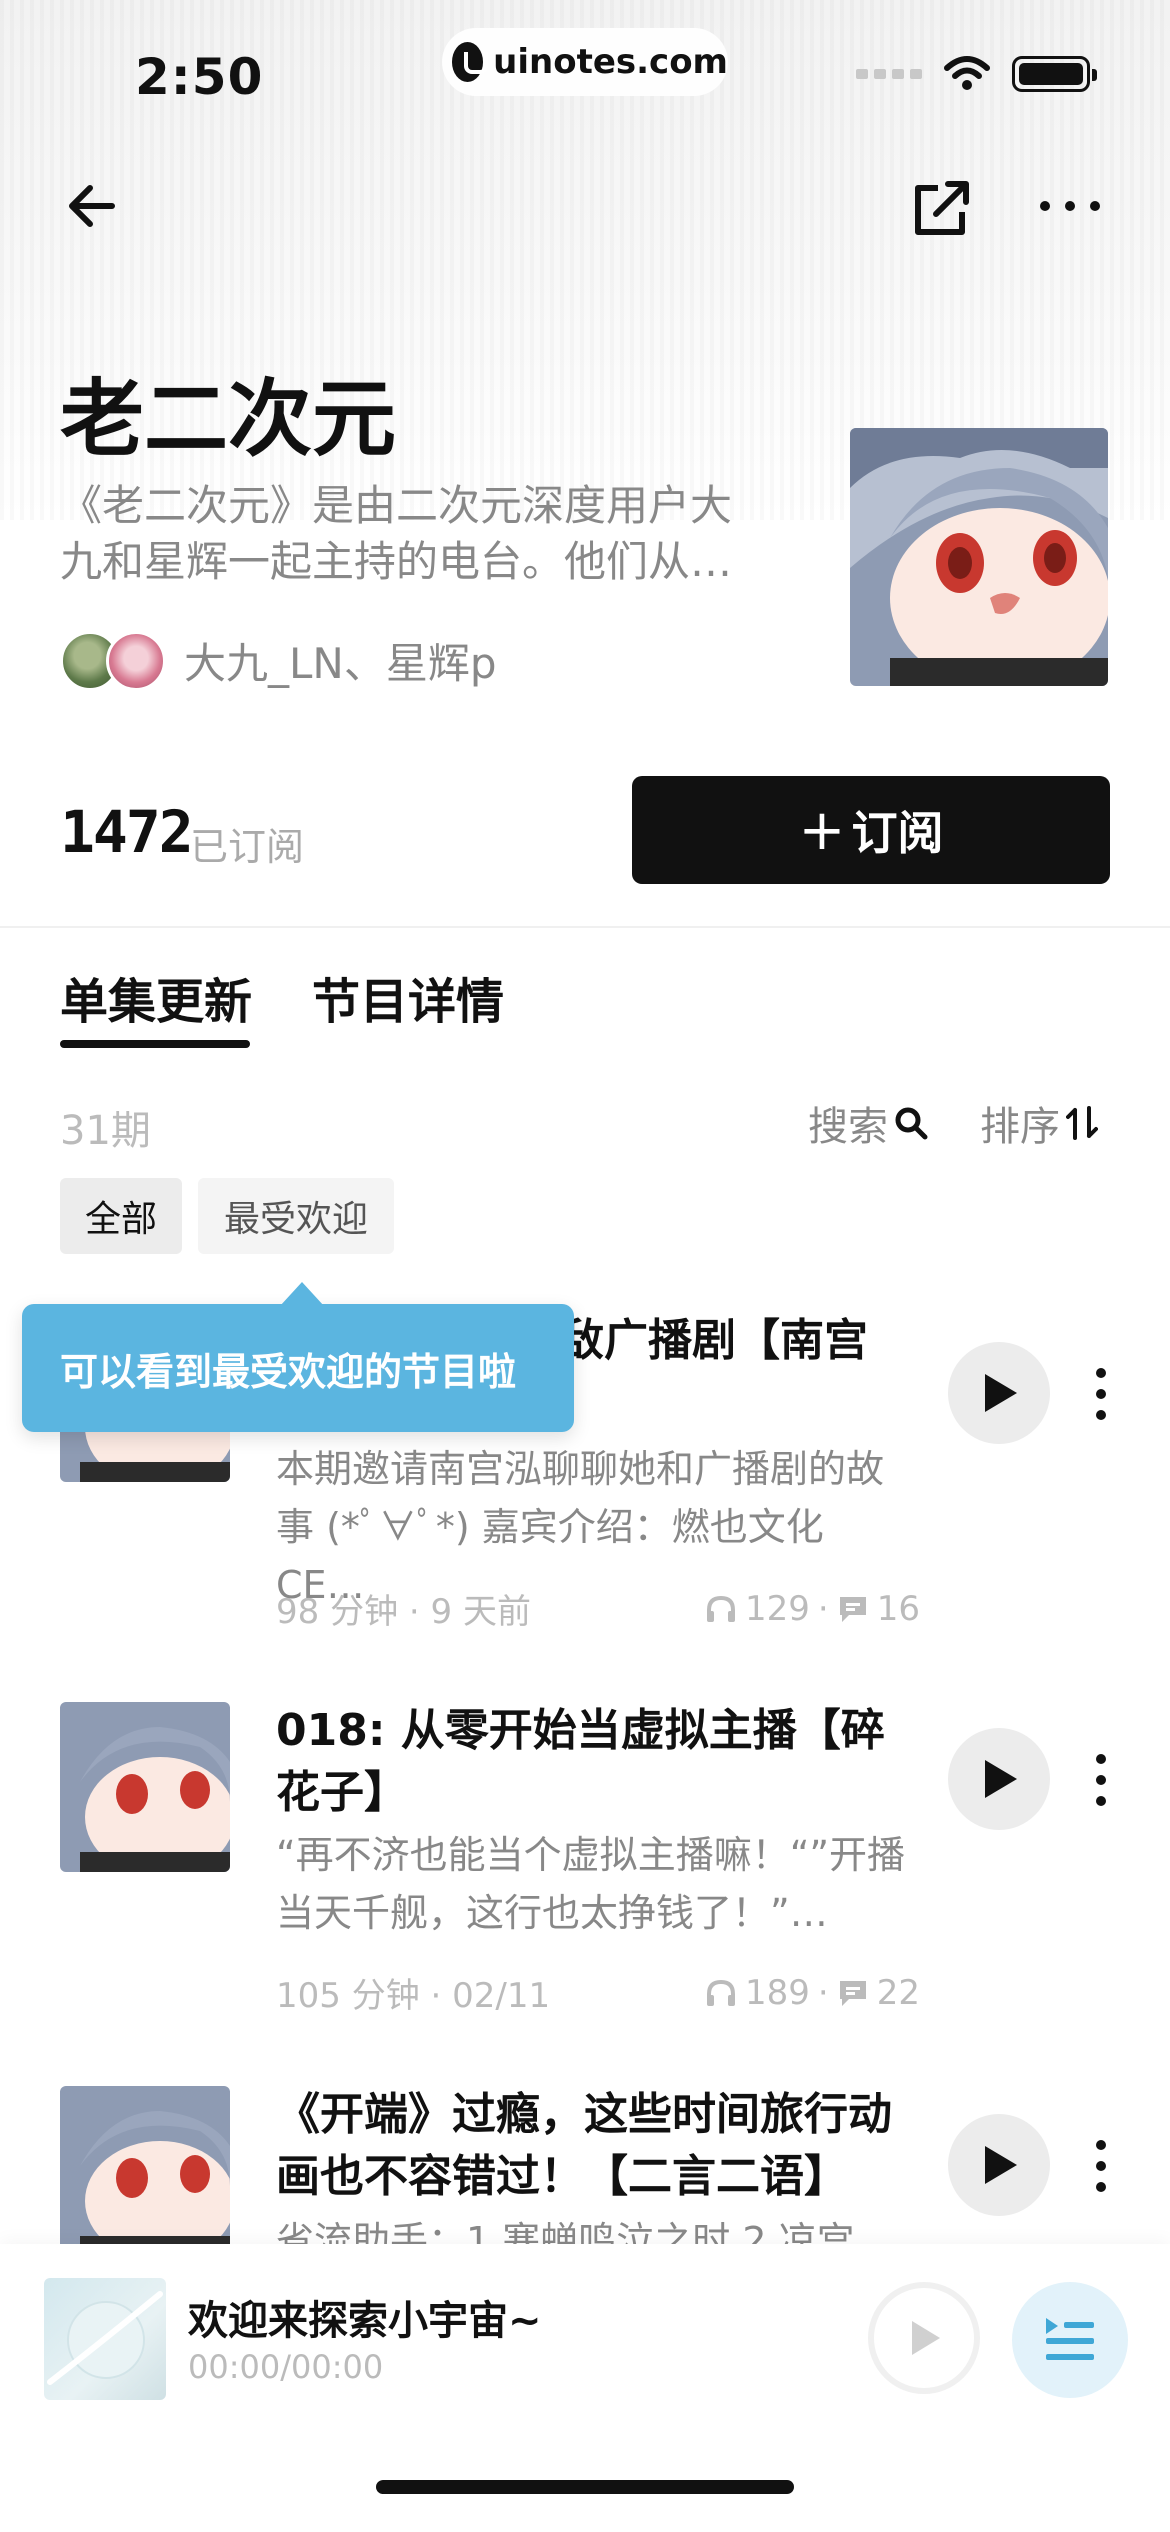 Image resolution: width=1170 pixels, height=2532 pixels. I want to click on search-label: 搜索, so click(848, 1127).